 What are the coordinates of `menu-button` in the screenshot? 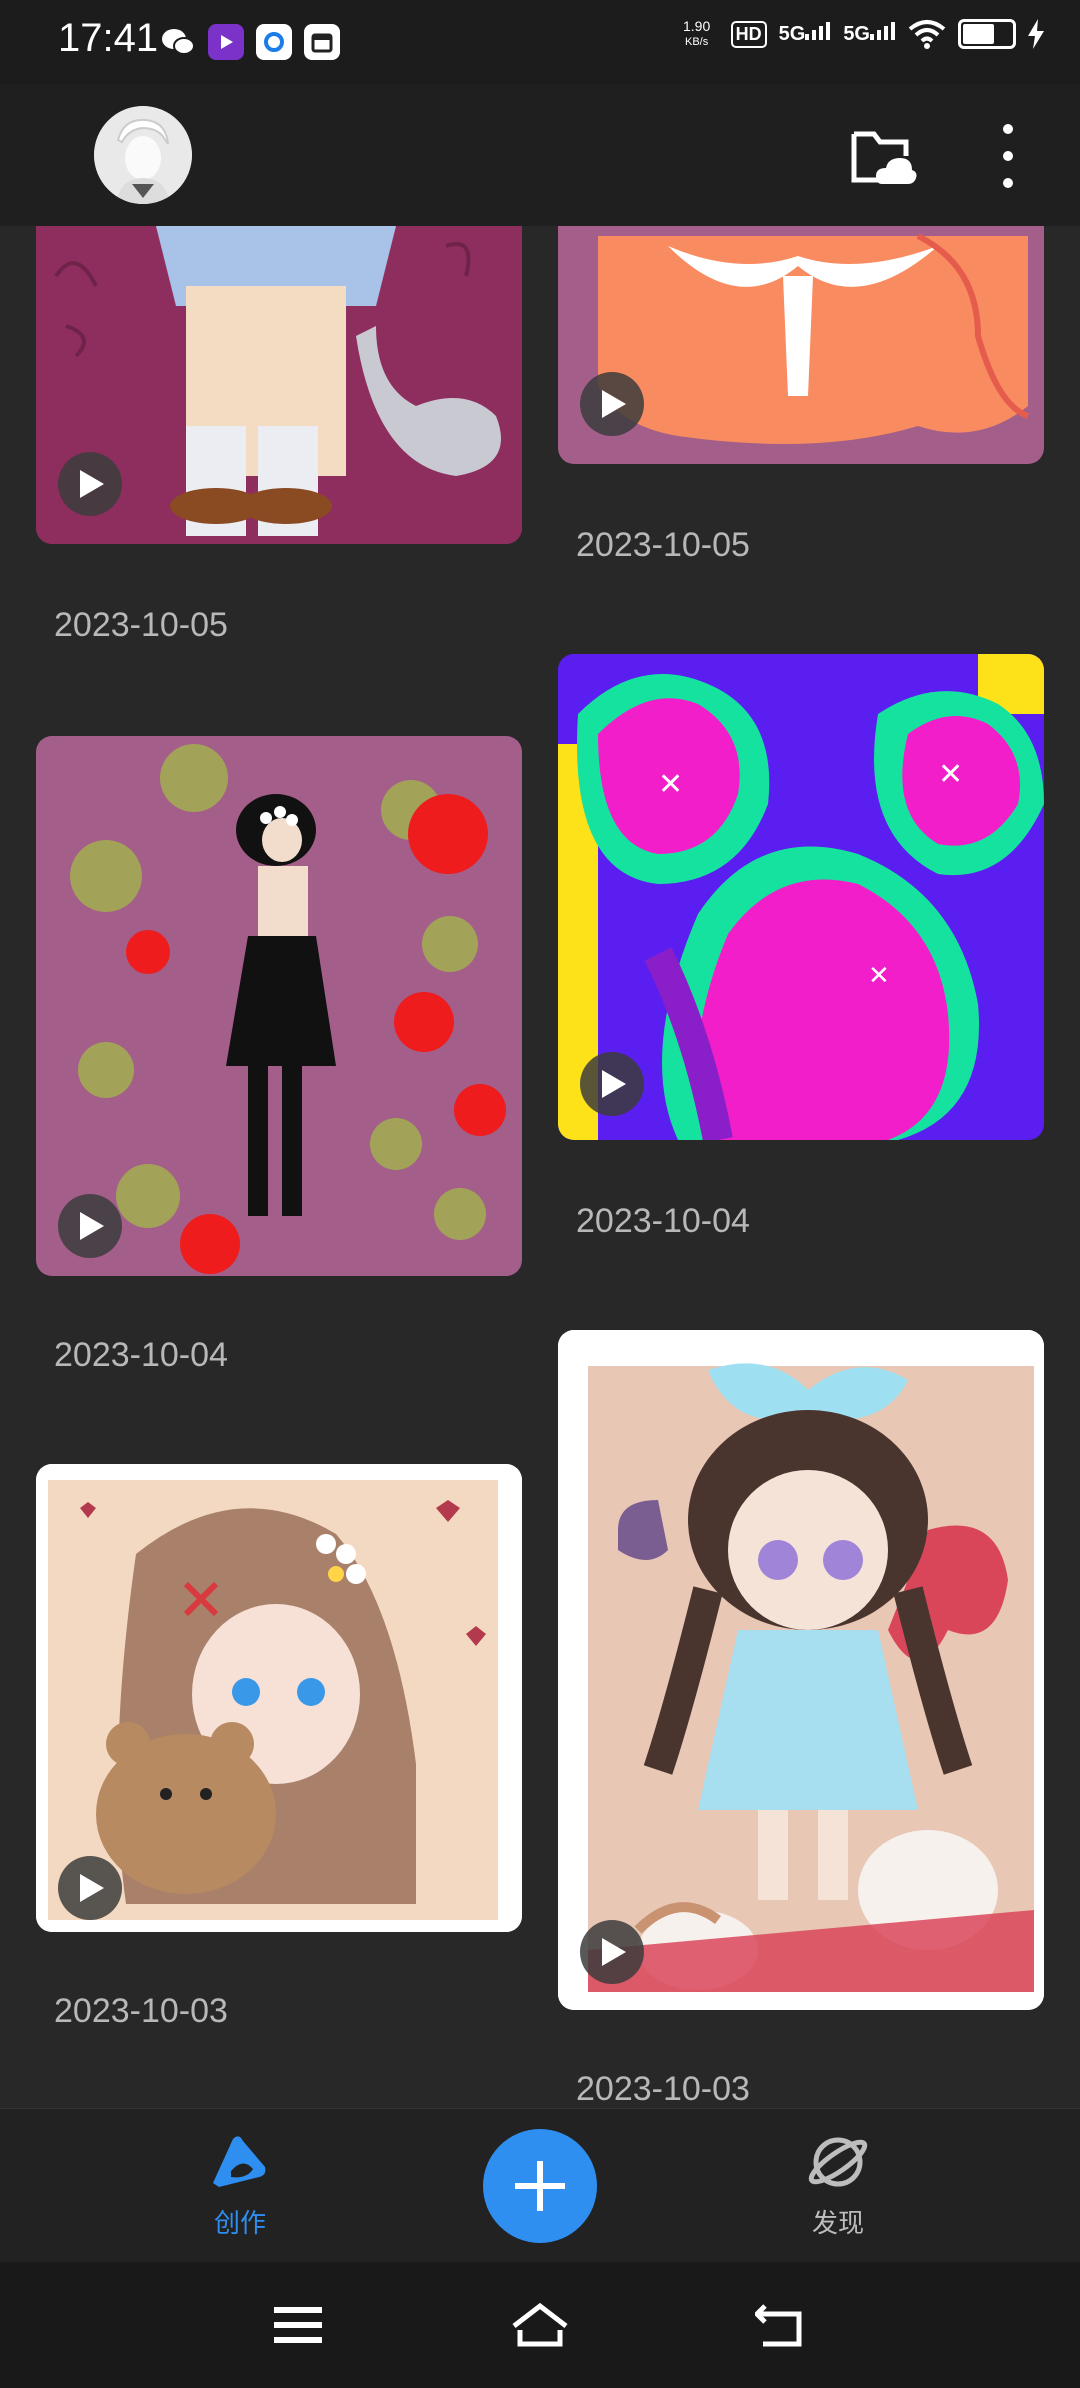 It's located at (298, 2325).